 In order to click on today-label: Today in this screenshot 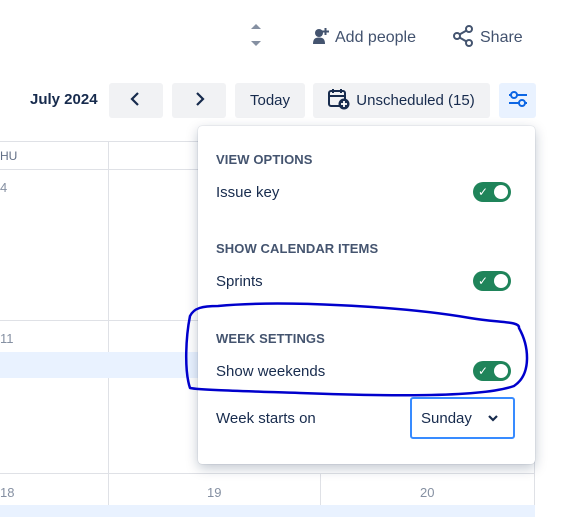, I will do `click(270, 100)`.